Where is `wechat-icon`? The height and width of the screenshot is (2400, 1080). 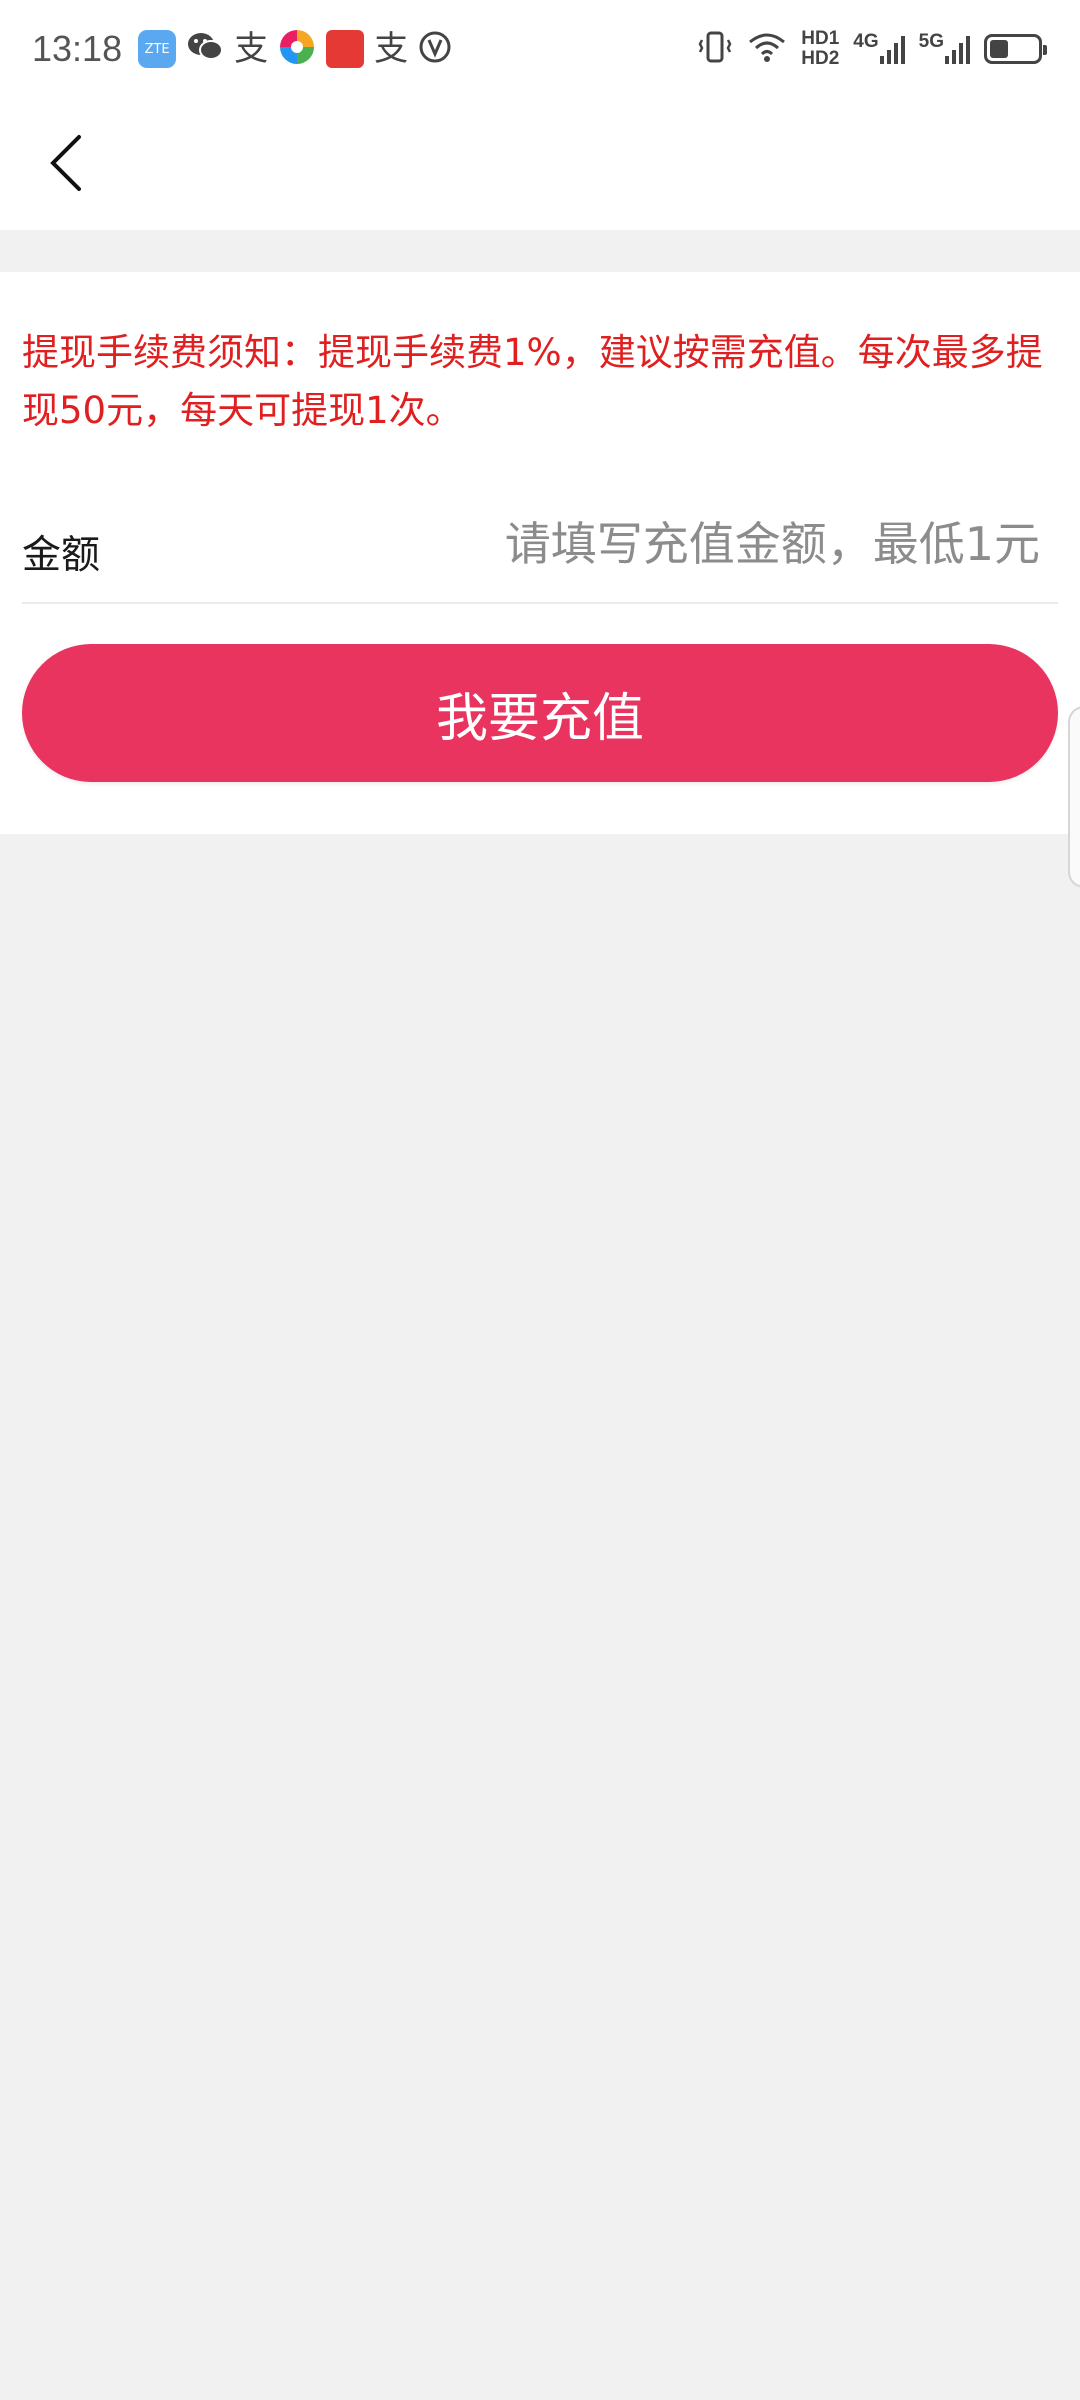
wechat-icon is located at coordinates (205, 49).